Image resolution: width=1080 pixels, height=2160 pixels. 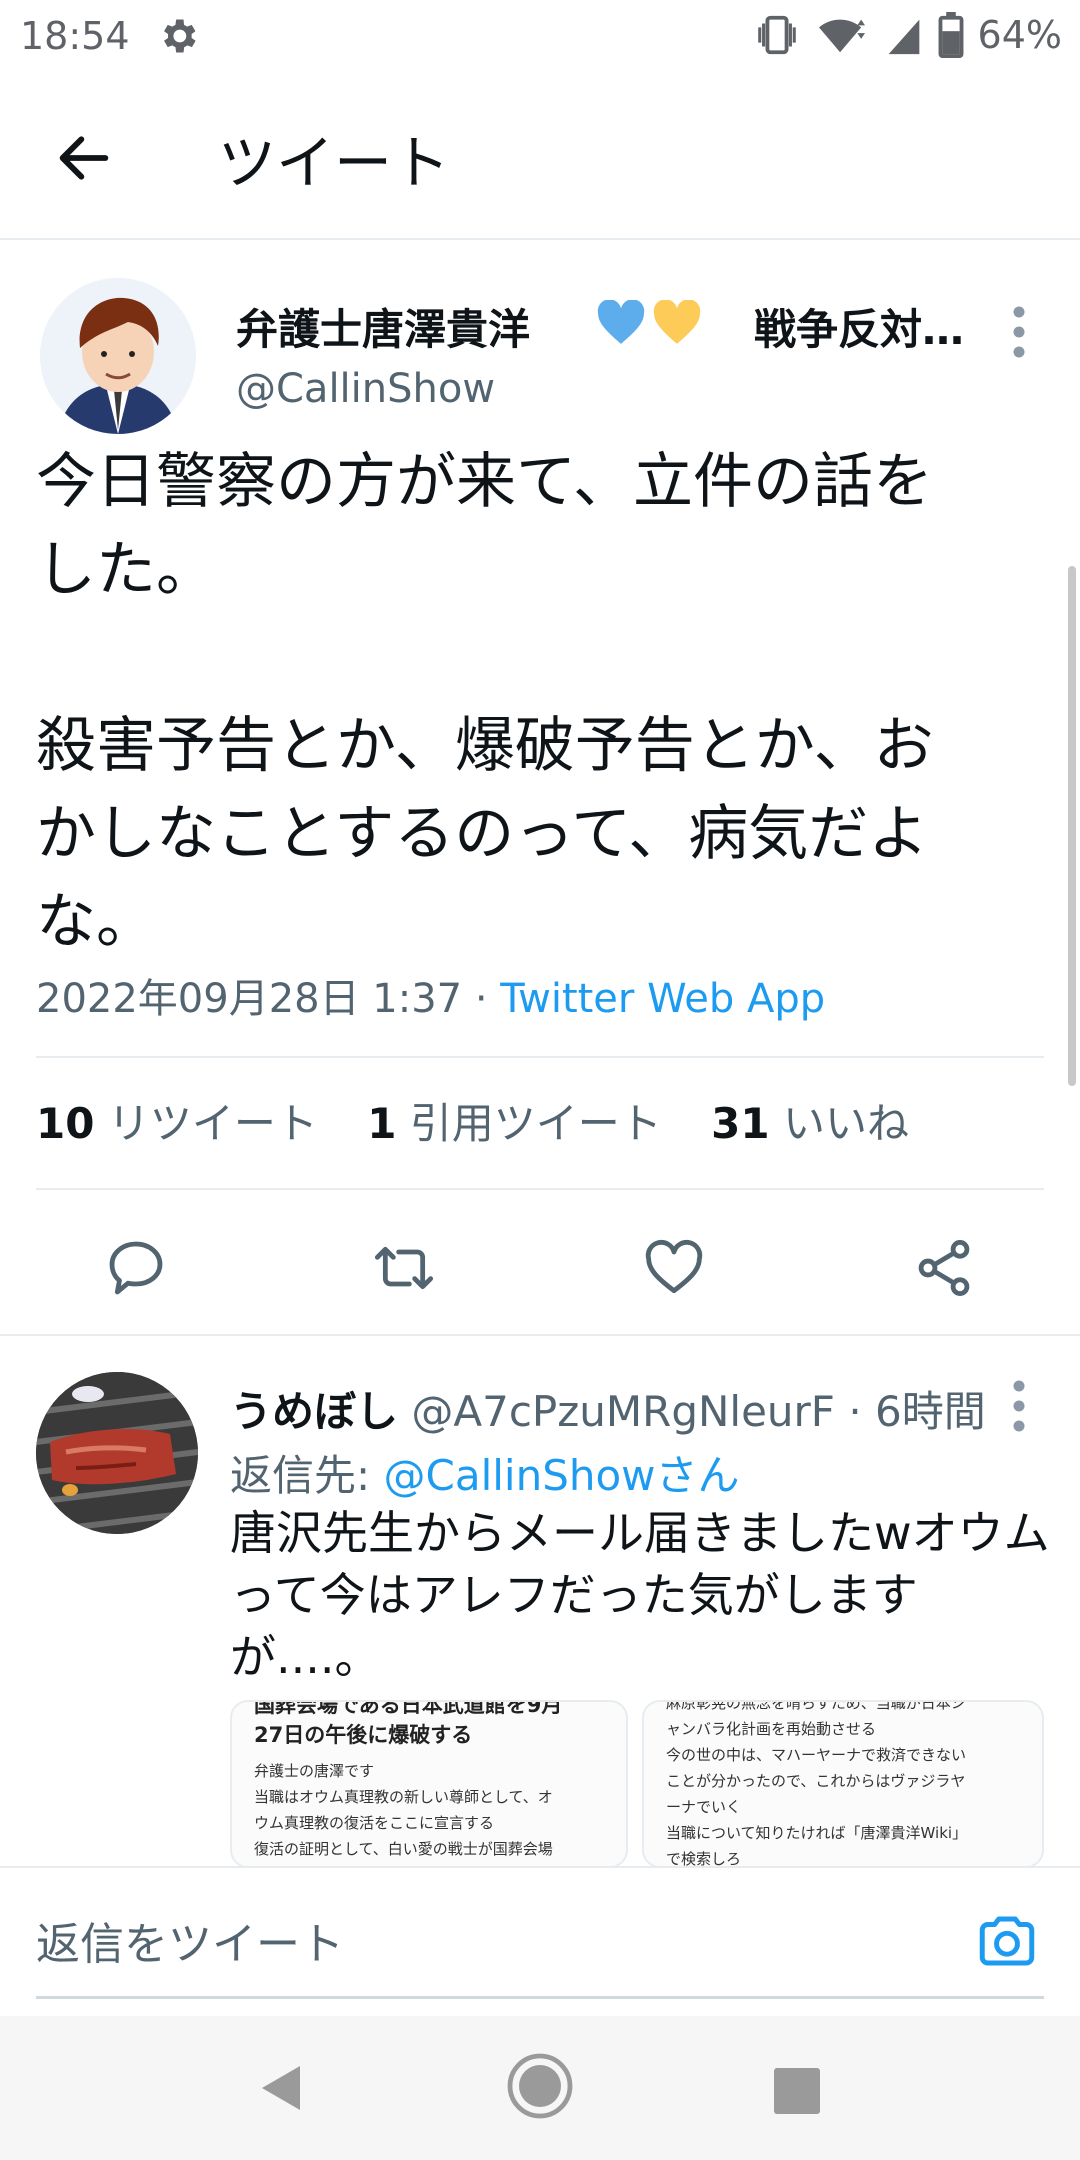 I want to click on status-time: 18:54, so click(x=75, y=36).